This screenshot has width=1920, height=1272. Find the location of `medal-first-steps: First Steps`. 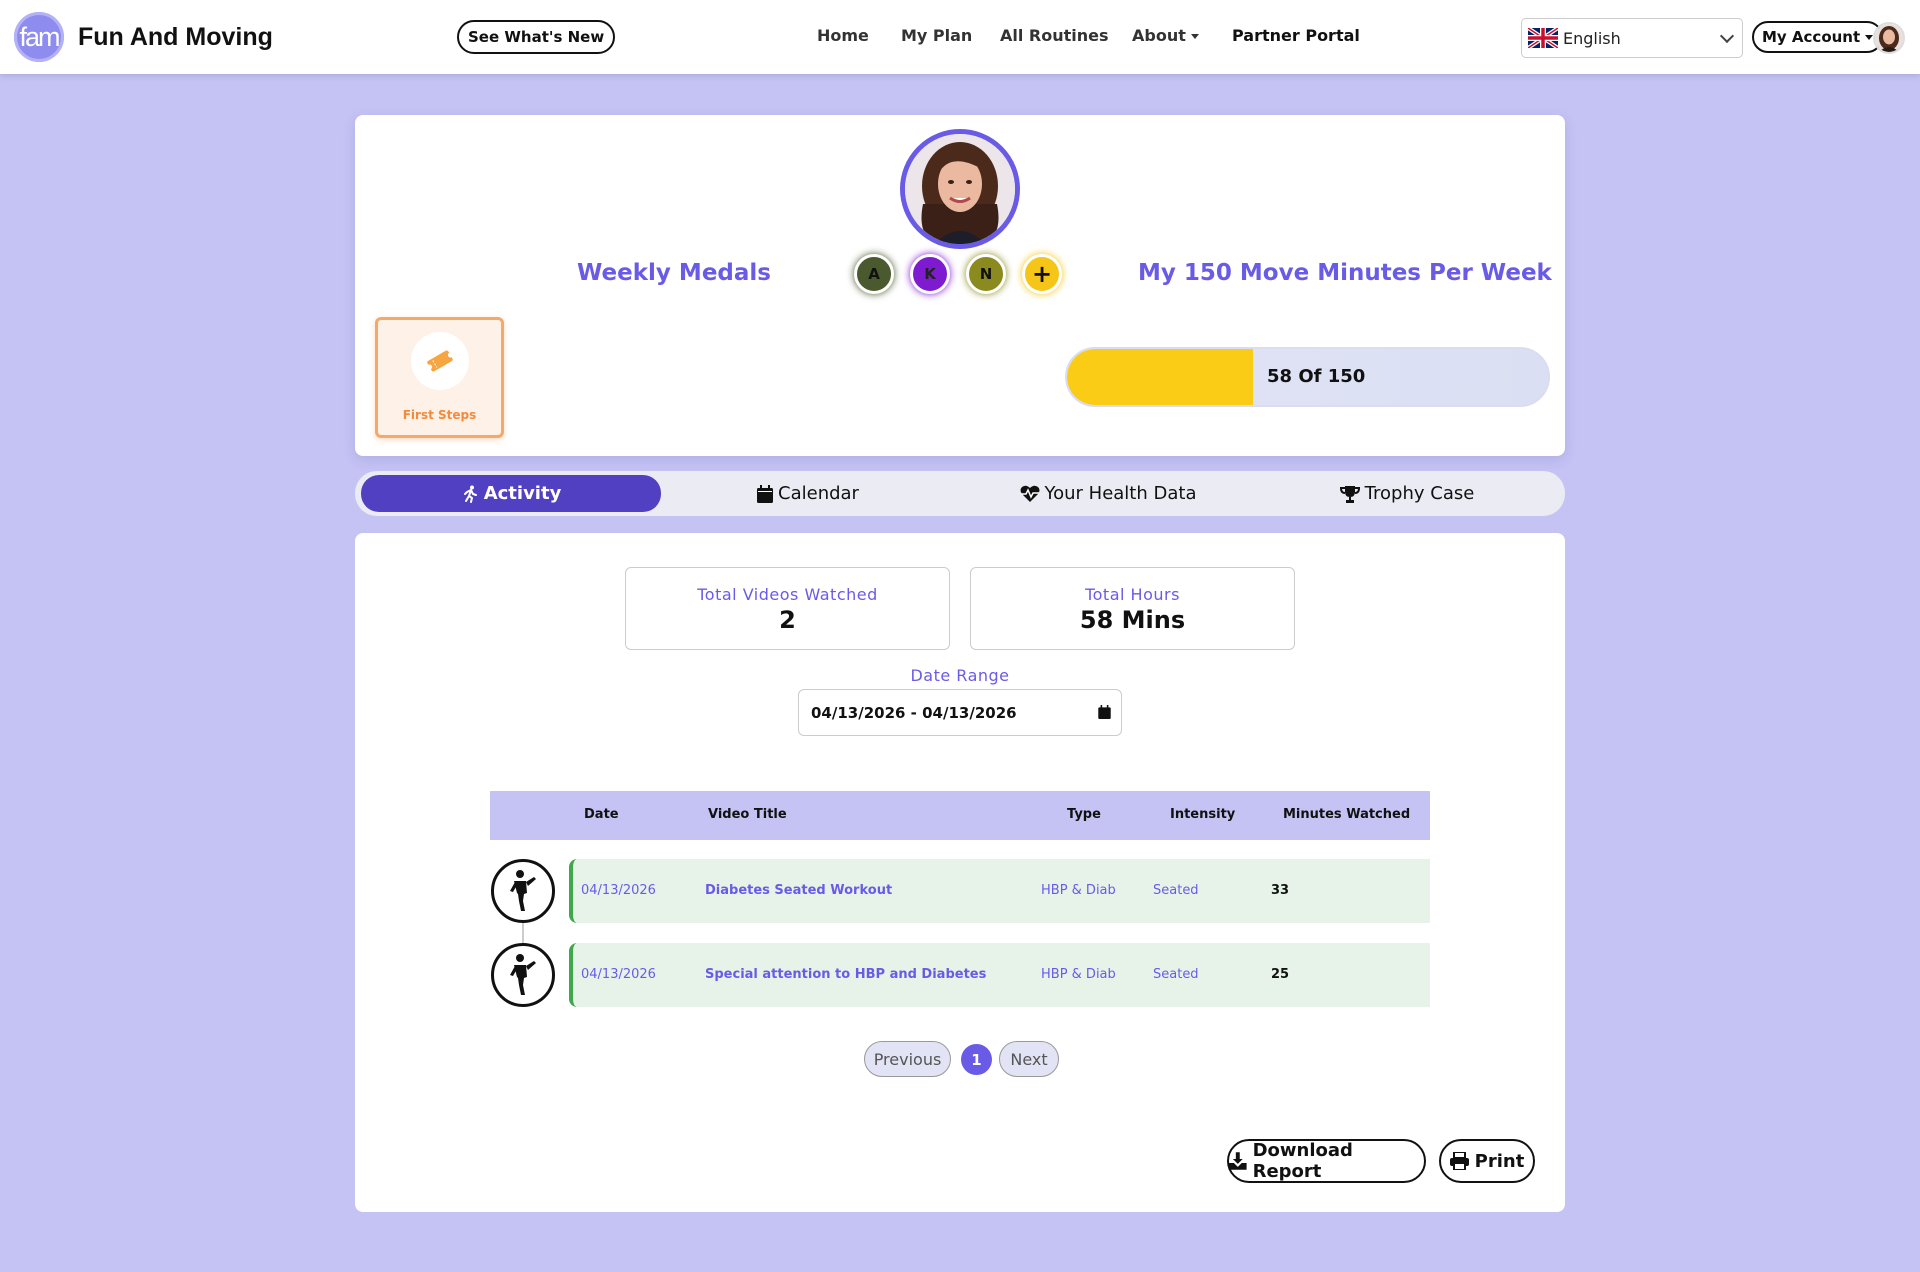

medal-first-steps: First Steps is located at coordinates (439, 377).